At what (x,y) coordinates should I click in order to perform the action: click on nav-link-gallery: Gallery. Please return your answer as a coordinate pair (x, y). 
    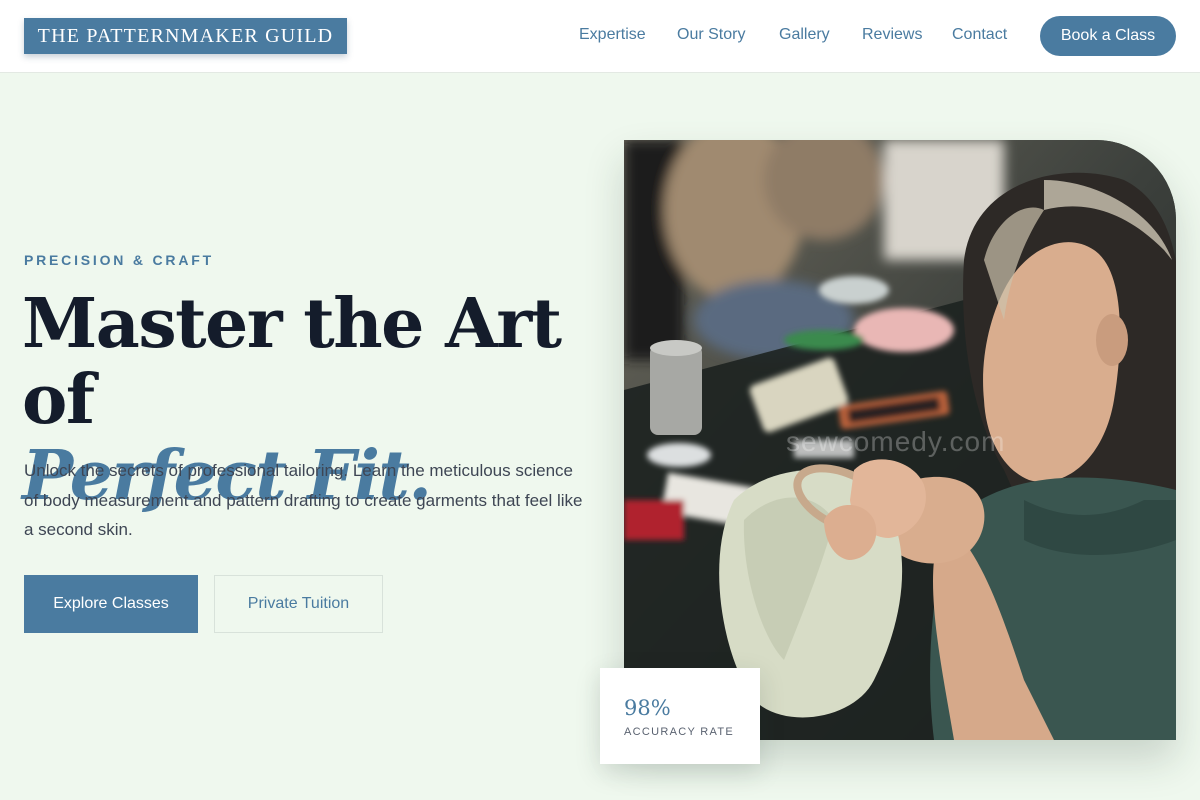
    Looking at the image, I should click on (804, 35).